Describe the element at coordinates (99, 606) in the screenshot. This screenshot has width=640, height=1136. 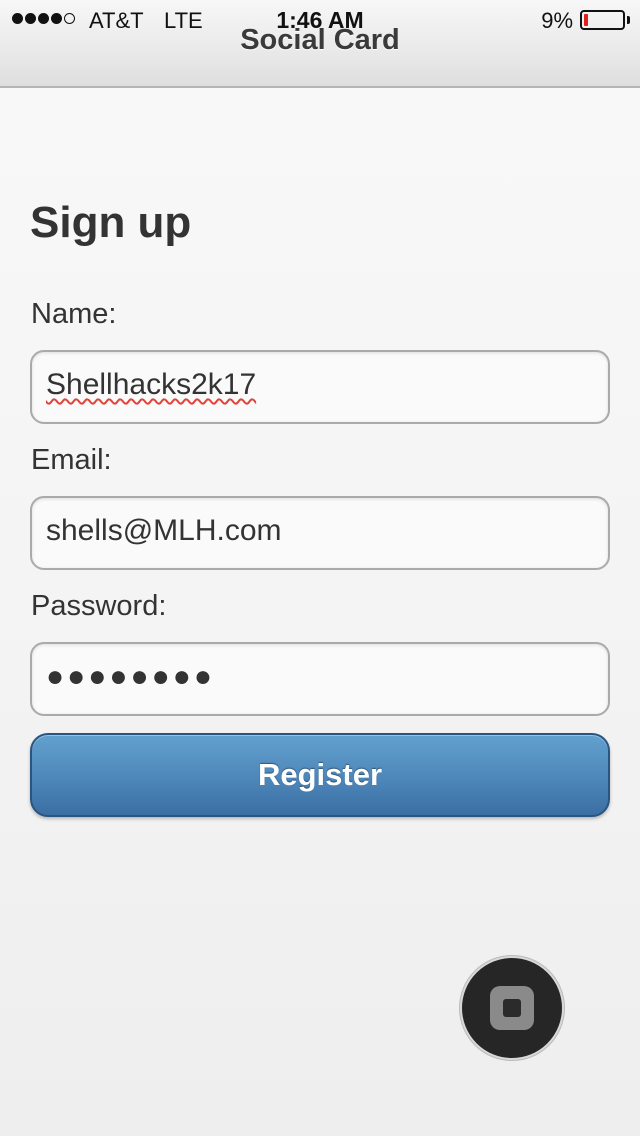
I see `password-label: Password:` at that location.